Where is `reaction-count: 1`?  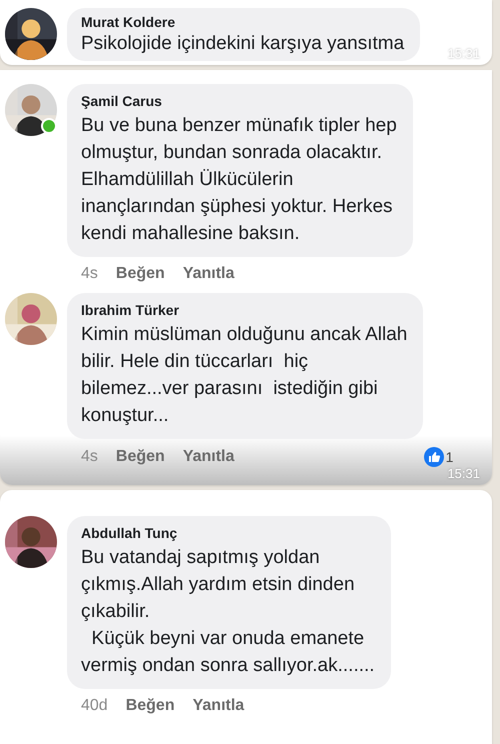
reaction-count: 1 is located at coordinates (450, 457).